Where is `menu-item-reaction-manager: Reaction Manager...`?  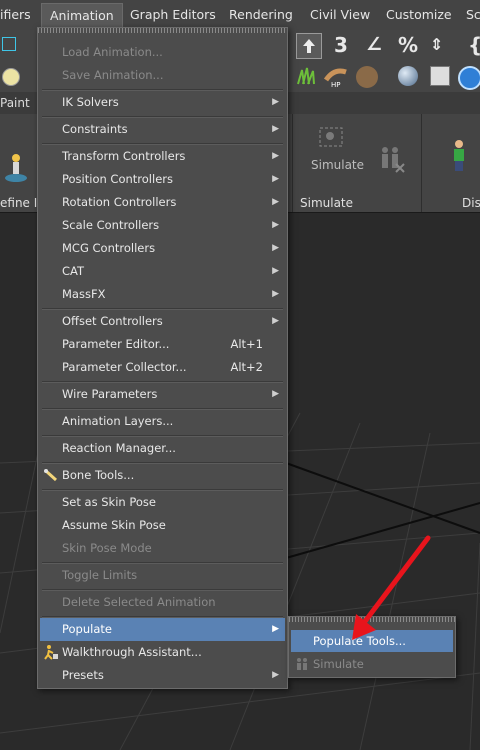 menu-item-reaction-manager: Reaction Manager... is located at coordinates (162, 448).